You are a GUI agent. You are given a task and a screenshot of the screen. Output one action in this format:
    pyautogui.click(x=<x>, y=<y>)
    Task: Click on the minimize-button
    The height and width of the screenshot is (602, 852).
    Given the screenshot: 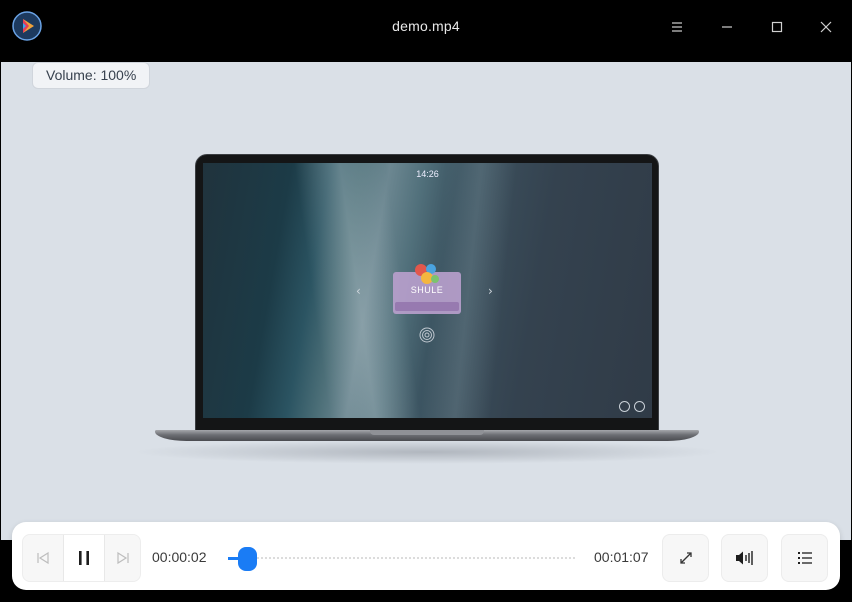 What is the action you would take?
    pyautogui.click(x=727, y=27)
    